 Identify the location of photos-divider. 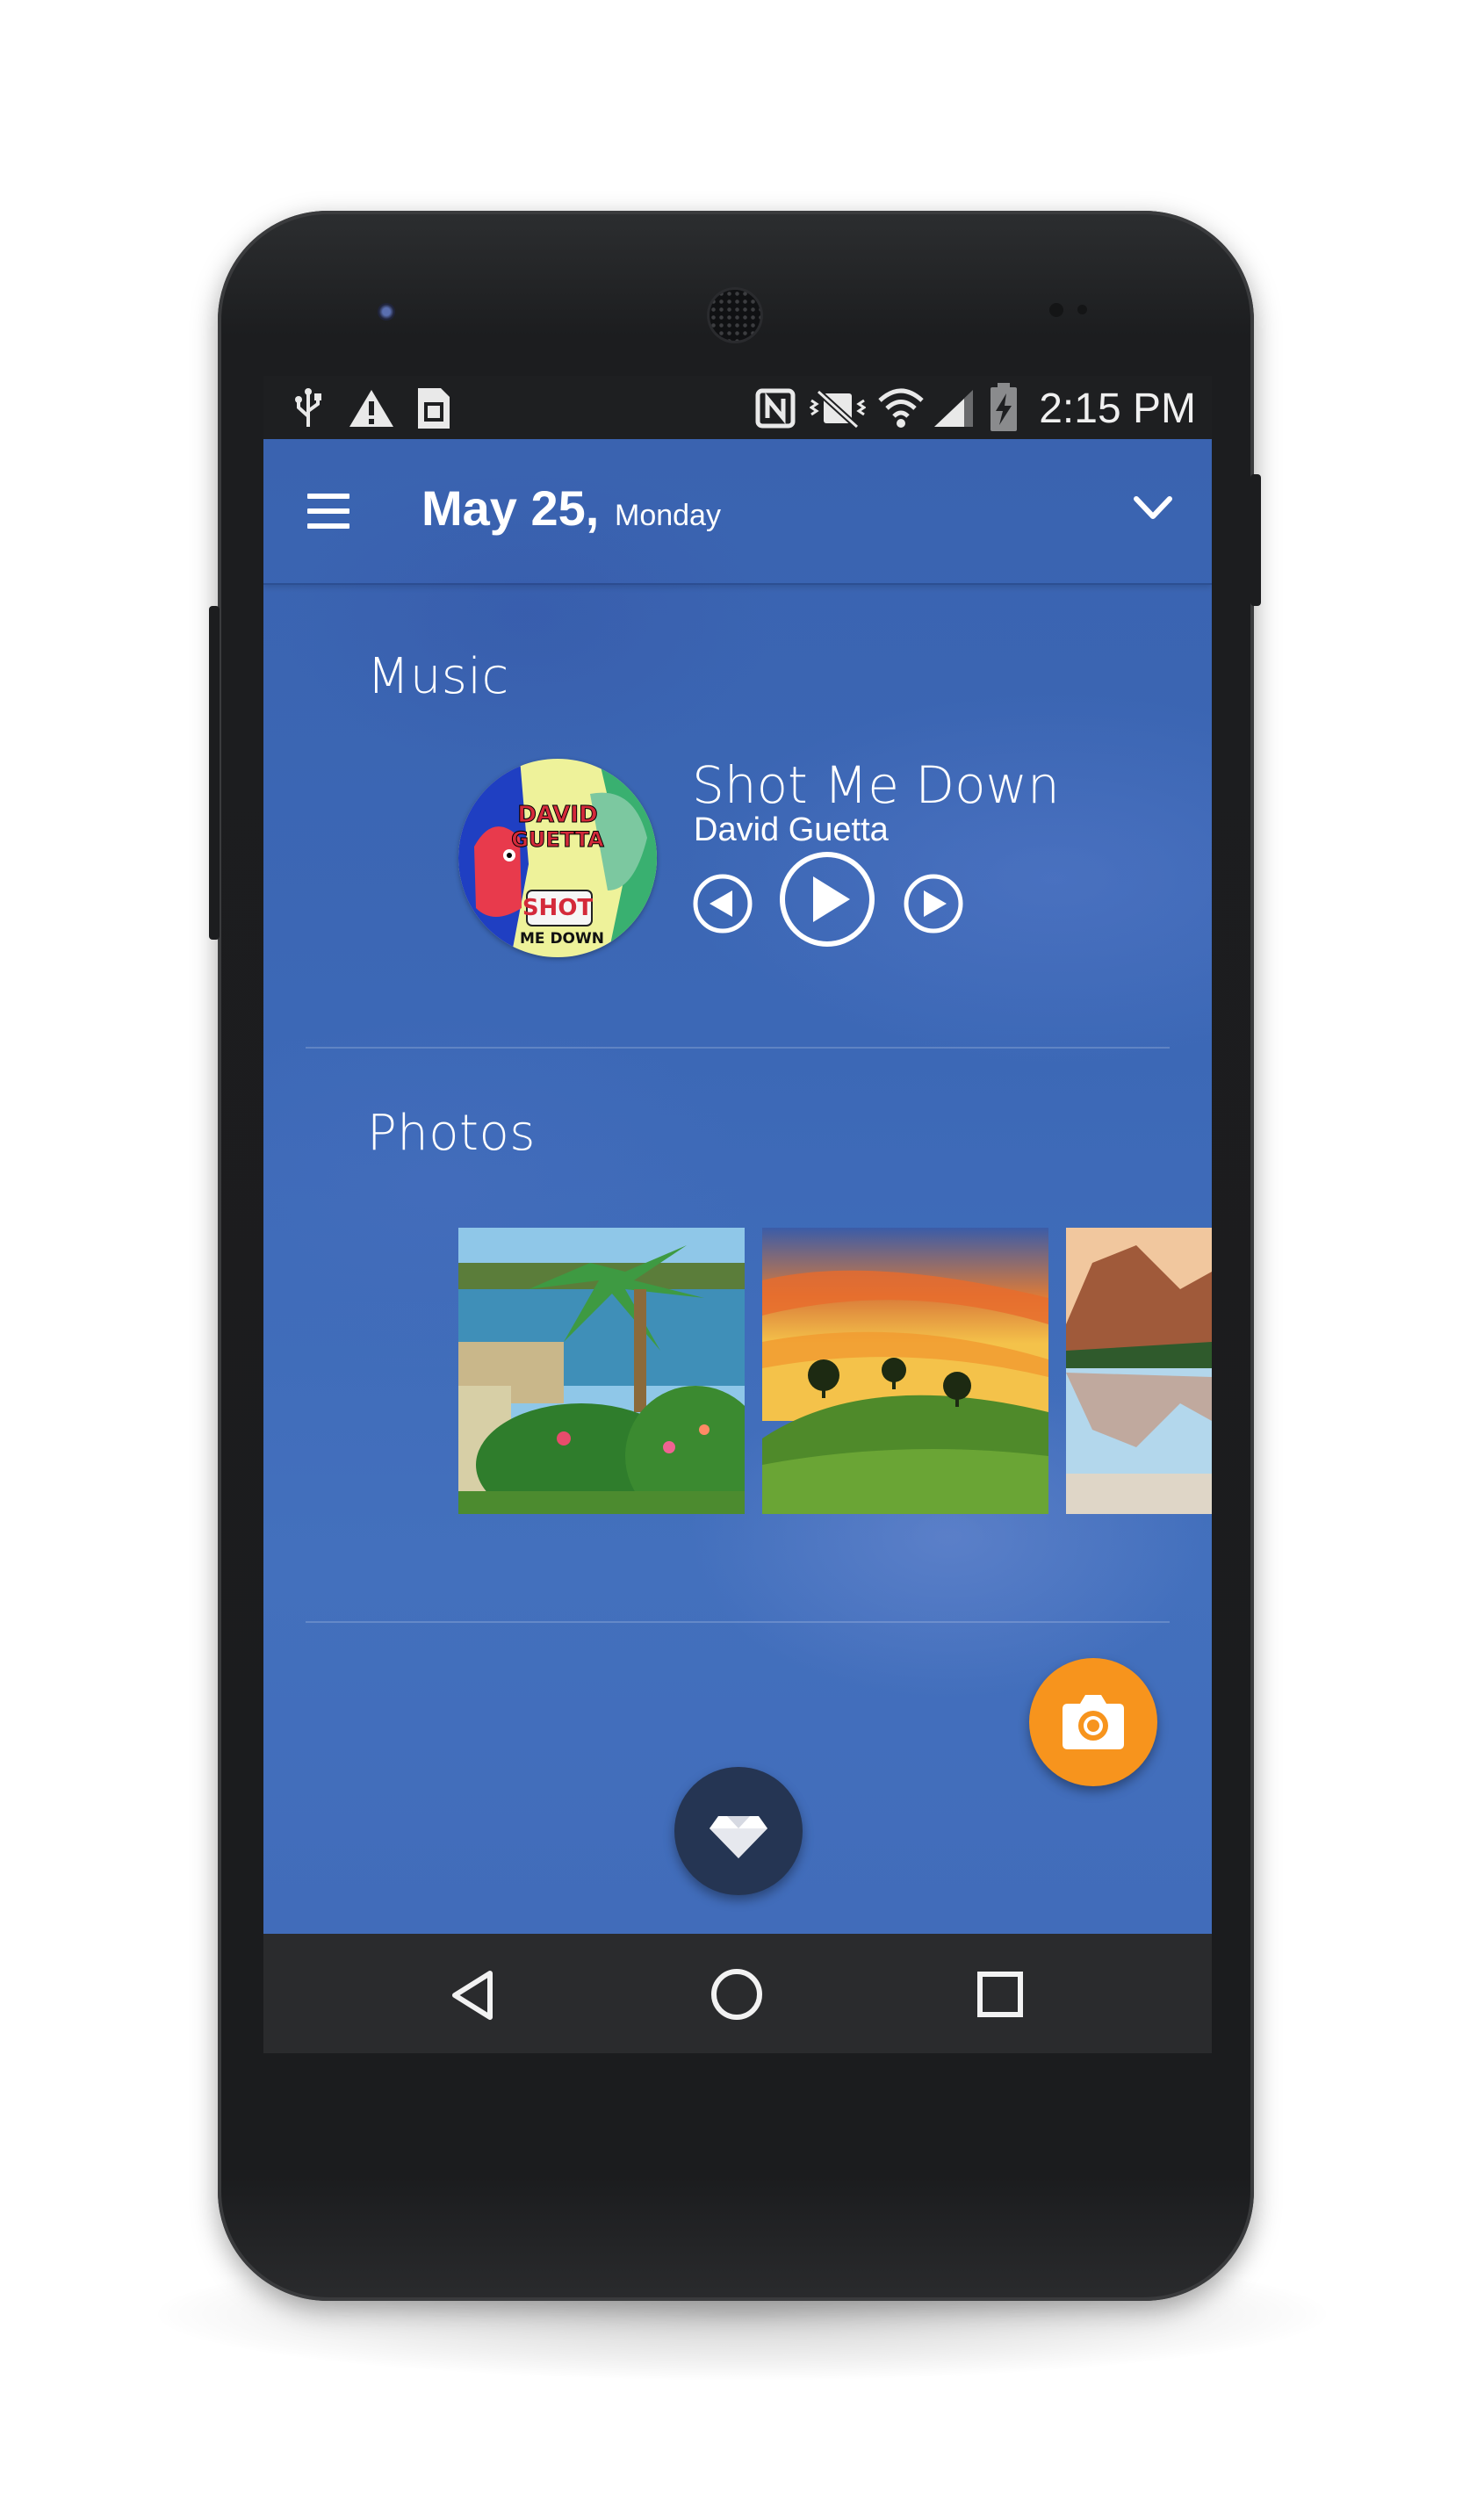
(738, 1622).